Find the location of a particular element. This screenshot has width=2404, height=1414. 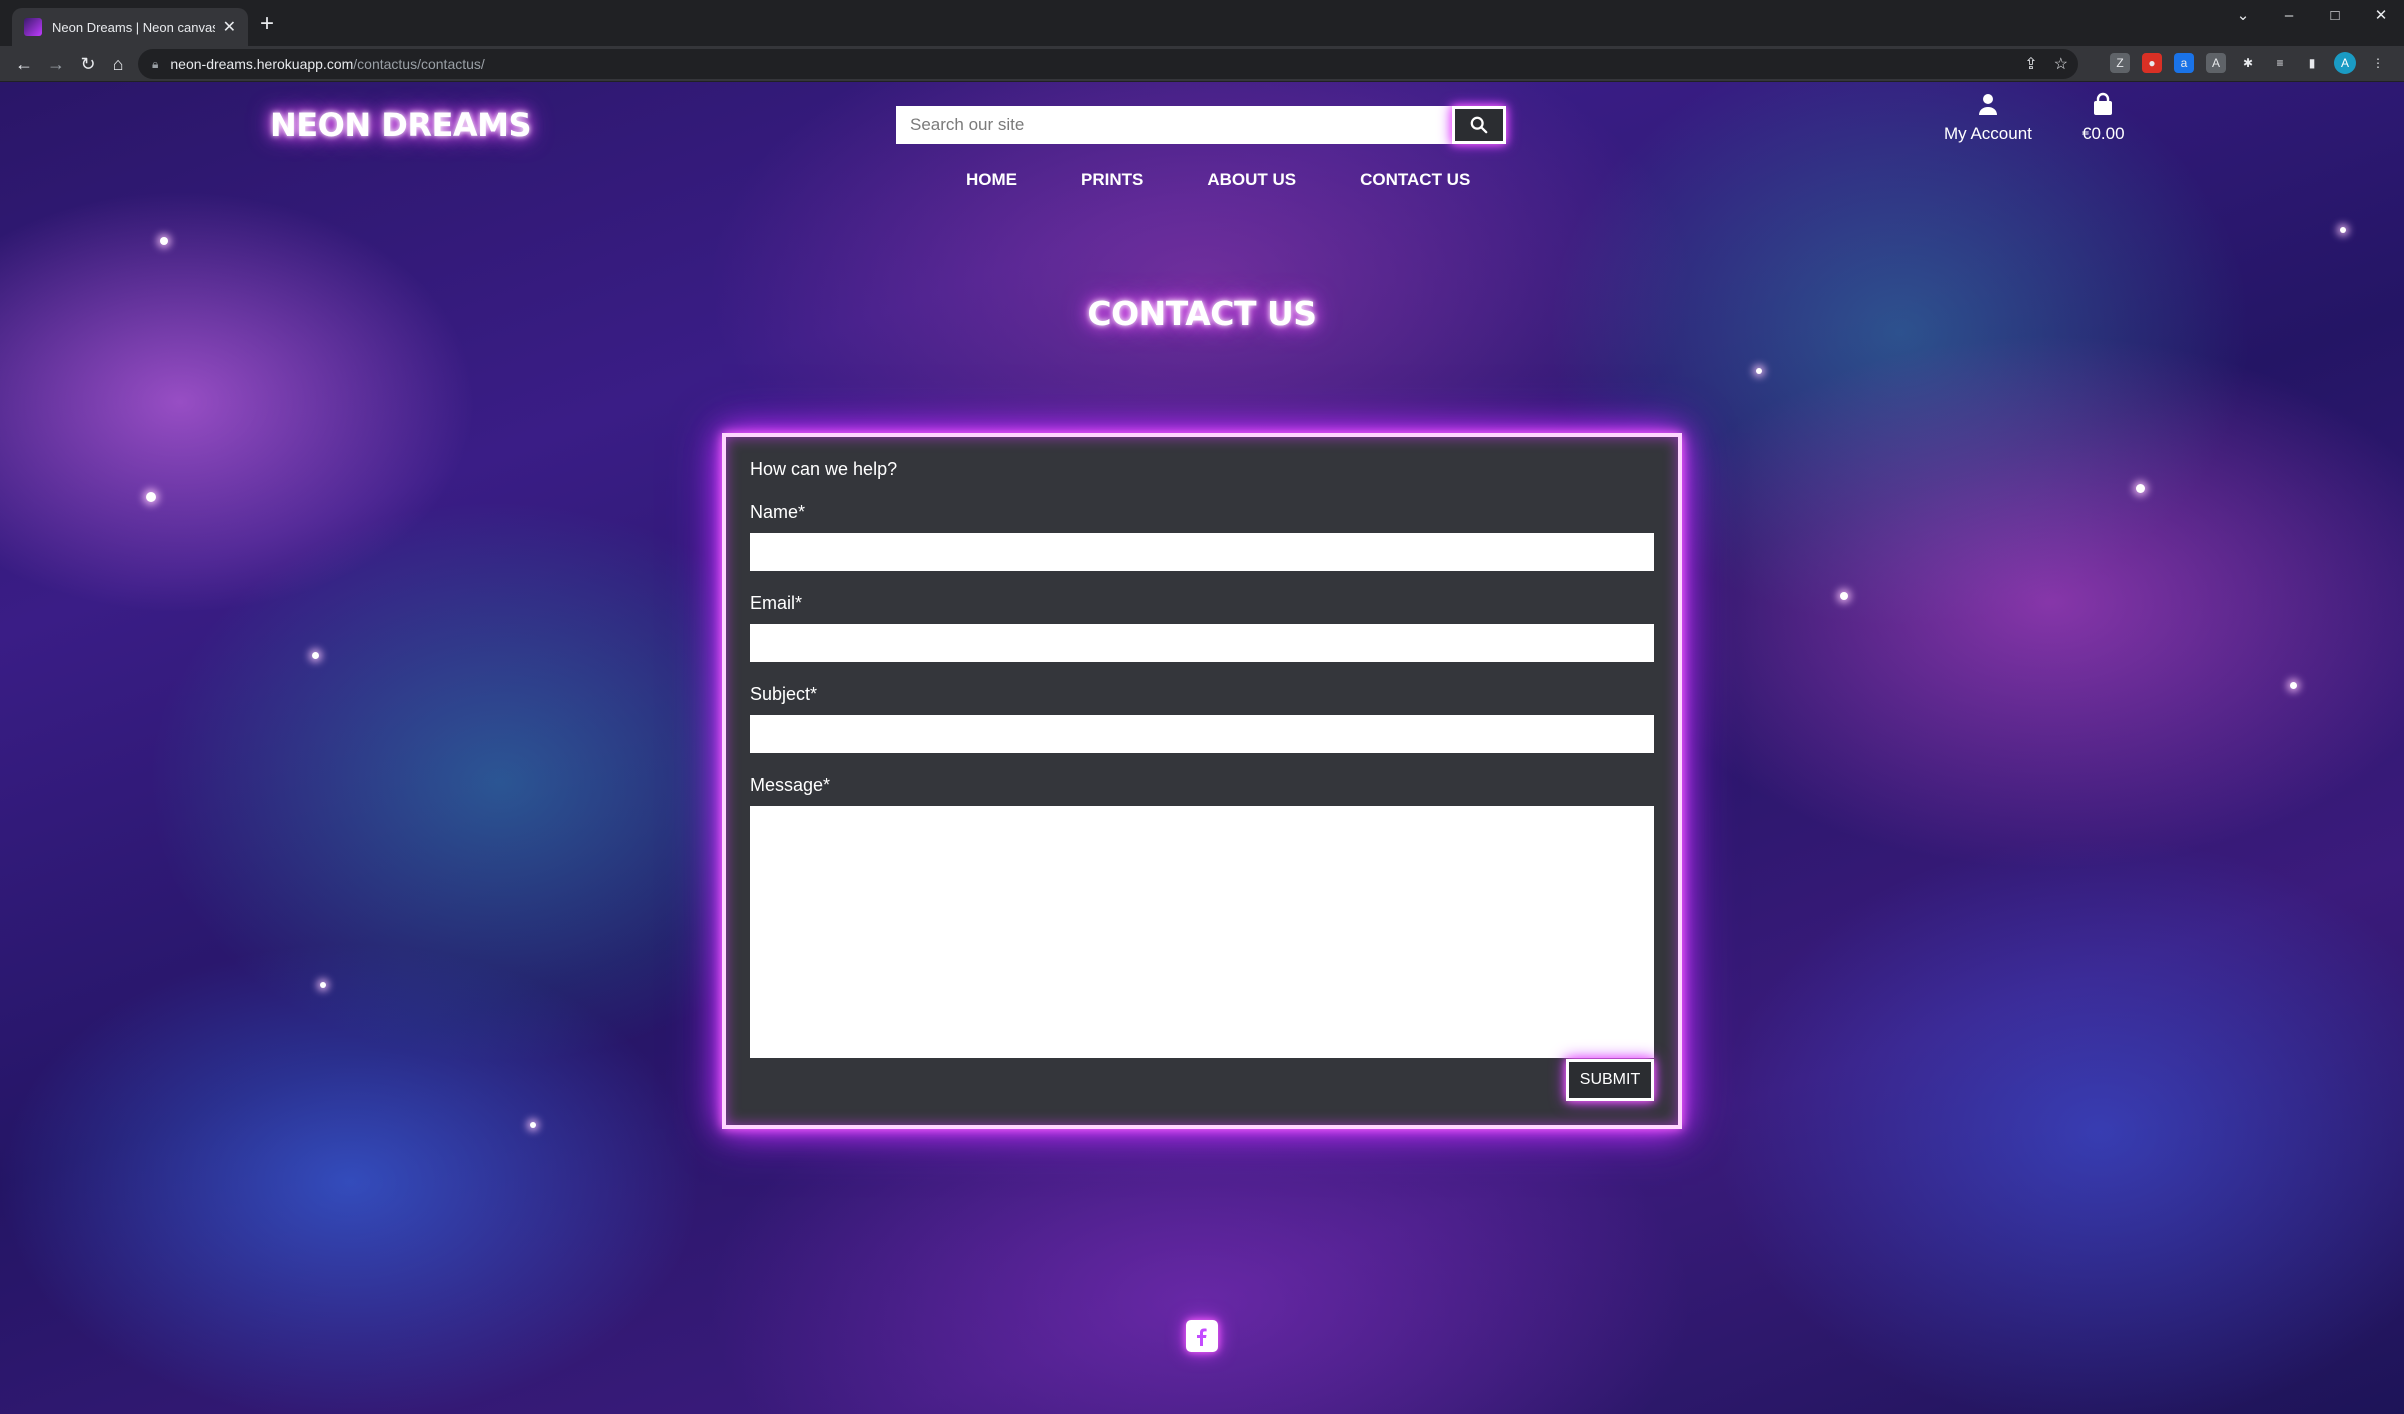

extensions-bar: Z ● a A ✱ ≡ ▮ A ⋮ is located at coordinates (2249, 63).